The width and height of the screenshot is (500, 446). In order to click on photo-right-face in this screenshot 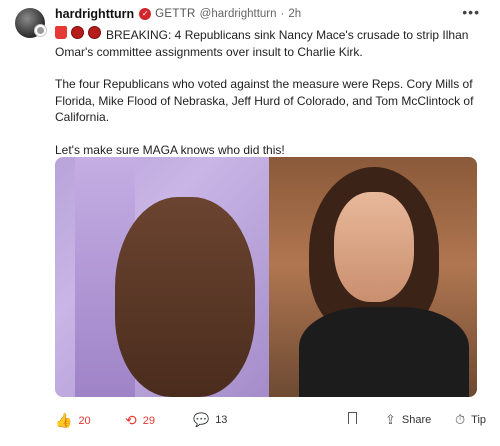, I will do `click(374, 247)`.